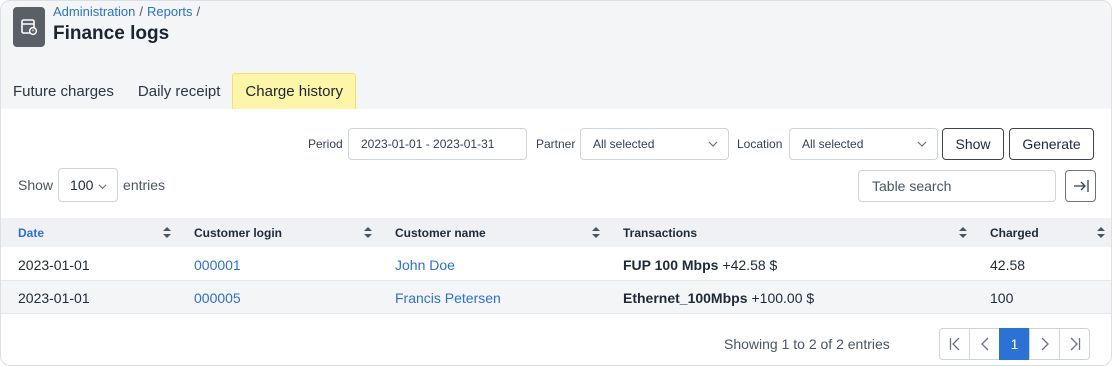 This screenshot has width=1112, height=366. Describe the element at coordinates (807, 344) in the screenshot. I see `table-info: Showing 1 to 2 of 2 entries` at that location.